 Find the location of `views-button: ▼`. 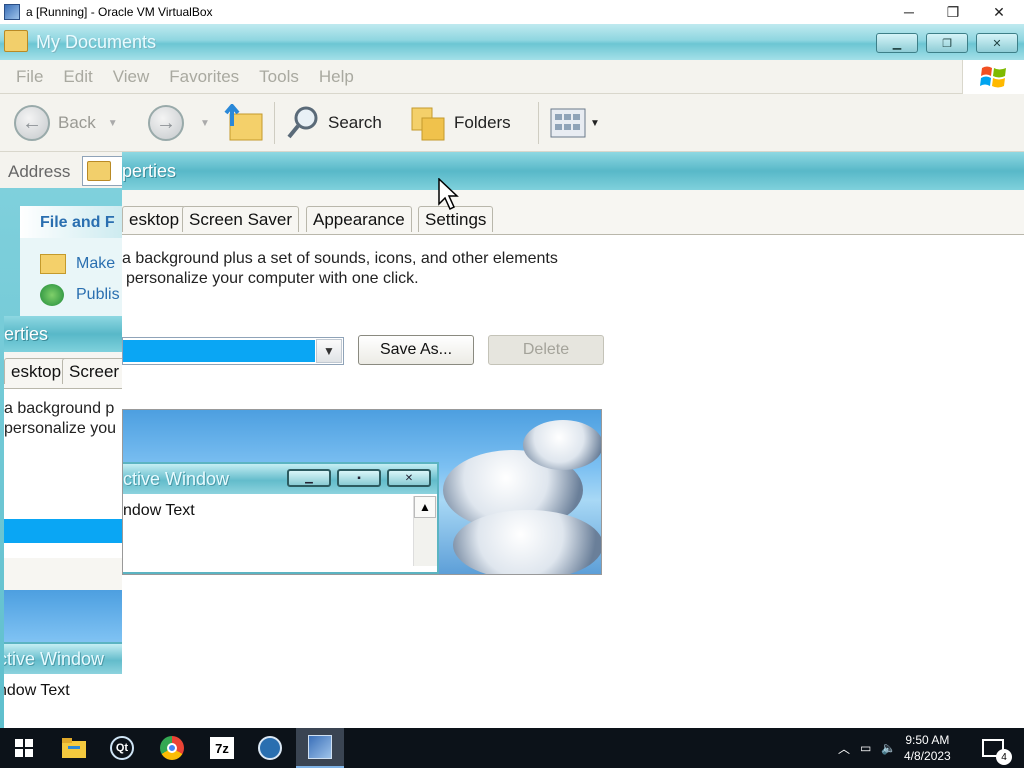

views-button: ▼ is located at coordinates (575, 123).